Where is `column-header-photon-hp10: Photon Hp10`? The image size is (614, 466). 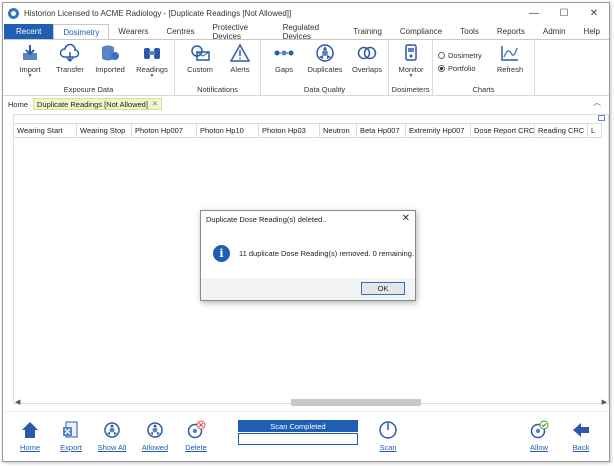
column-header-photon-hp10: Photon Hp10 is located at coordinates (228, 130).